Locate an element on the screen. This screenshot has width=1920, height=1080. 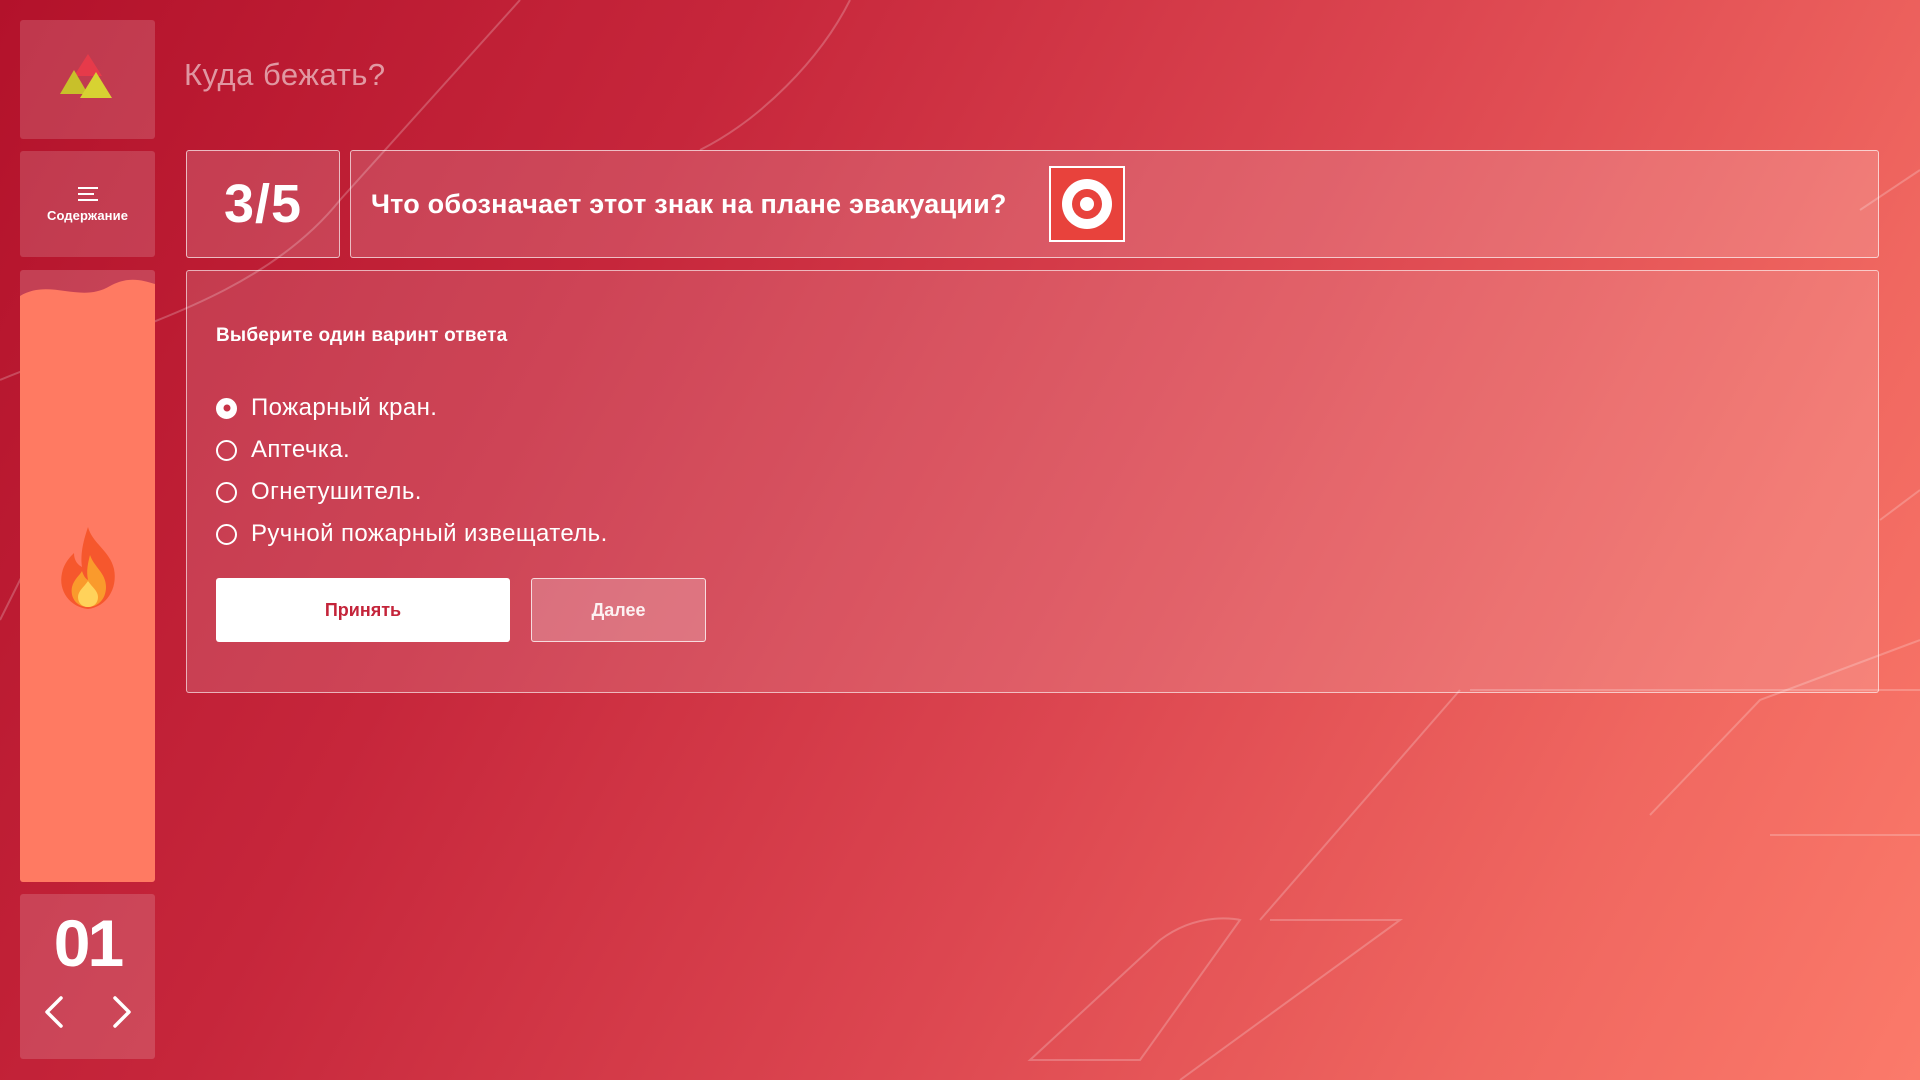
chevron-right-icon is located at coordinates (121, 1012).